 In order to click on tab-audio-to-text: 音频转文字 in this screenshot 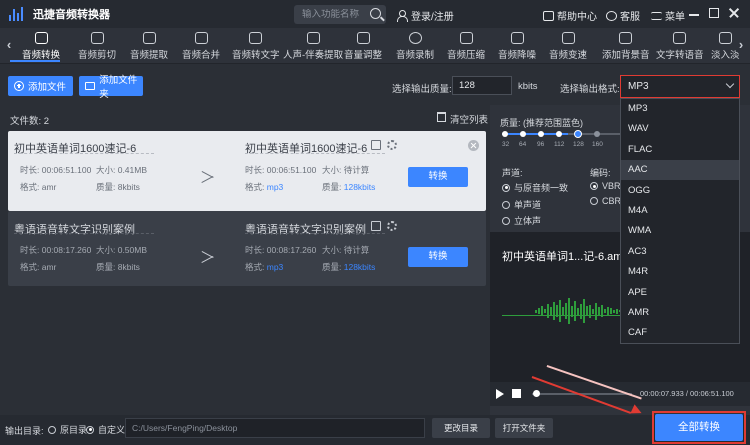, I will do `click(256, 46)`.